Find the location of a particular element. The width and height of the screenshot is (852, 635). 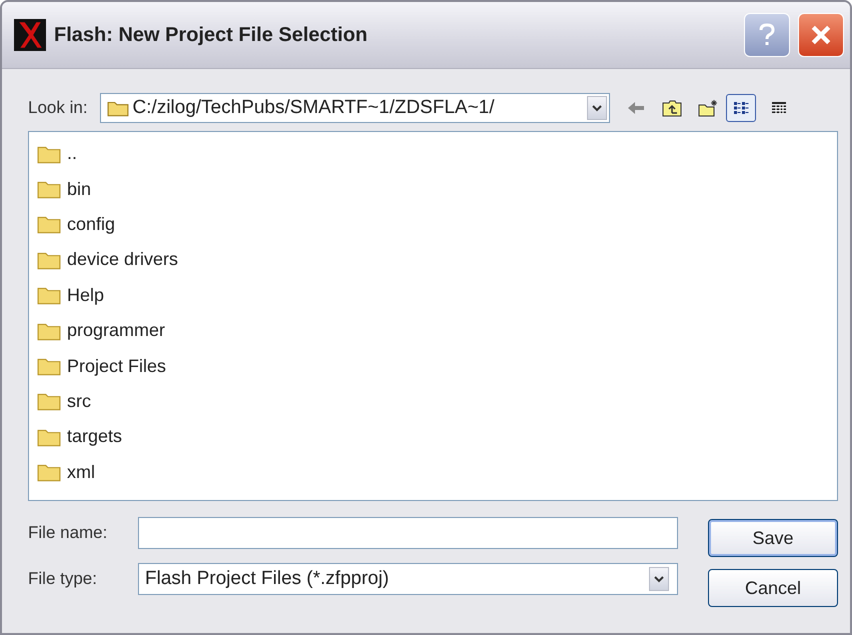

close-icon is located at coordinates (821, 35).